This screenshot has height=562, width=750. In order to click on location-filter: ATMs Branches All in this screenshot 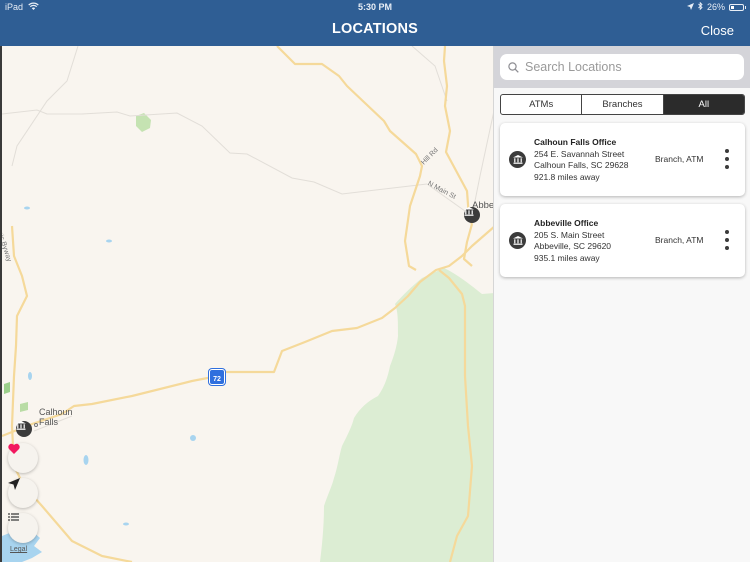, I will do `click(622, 104)`.